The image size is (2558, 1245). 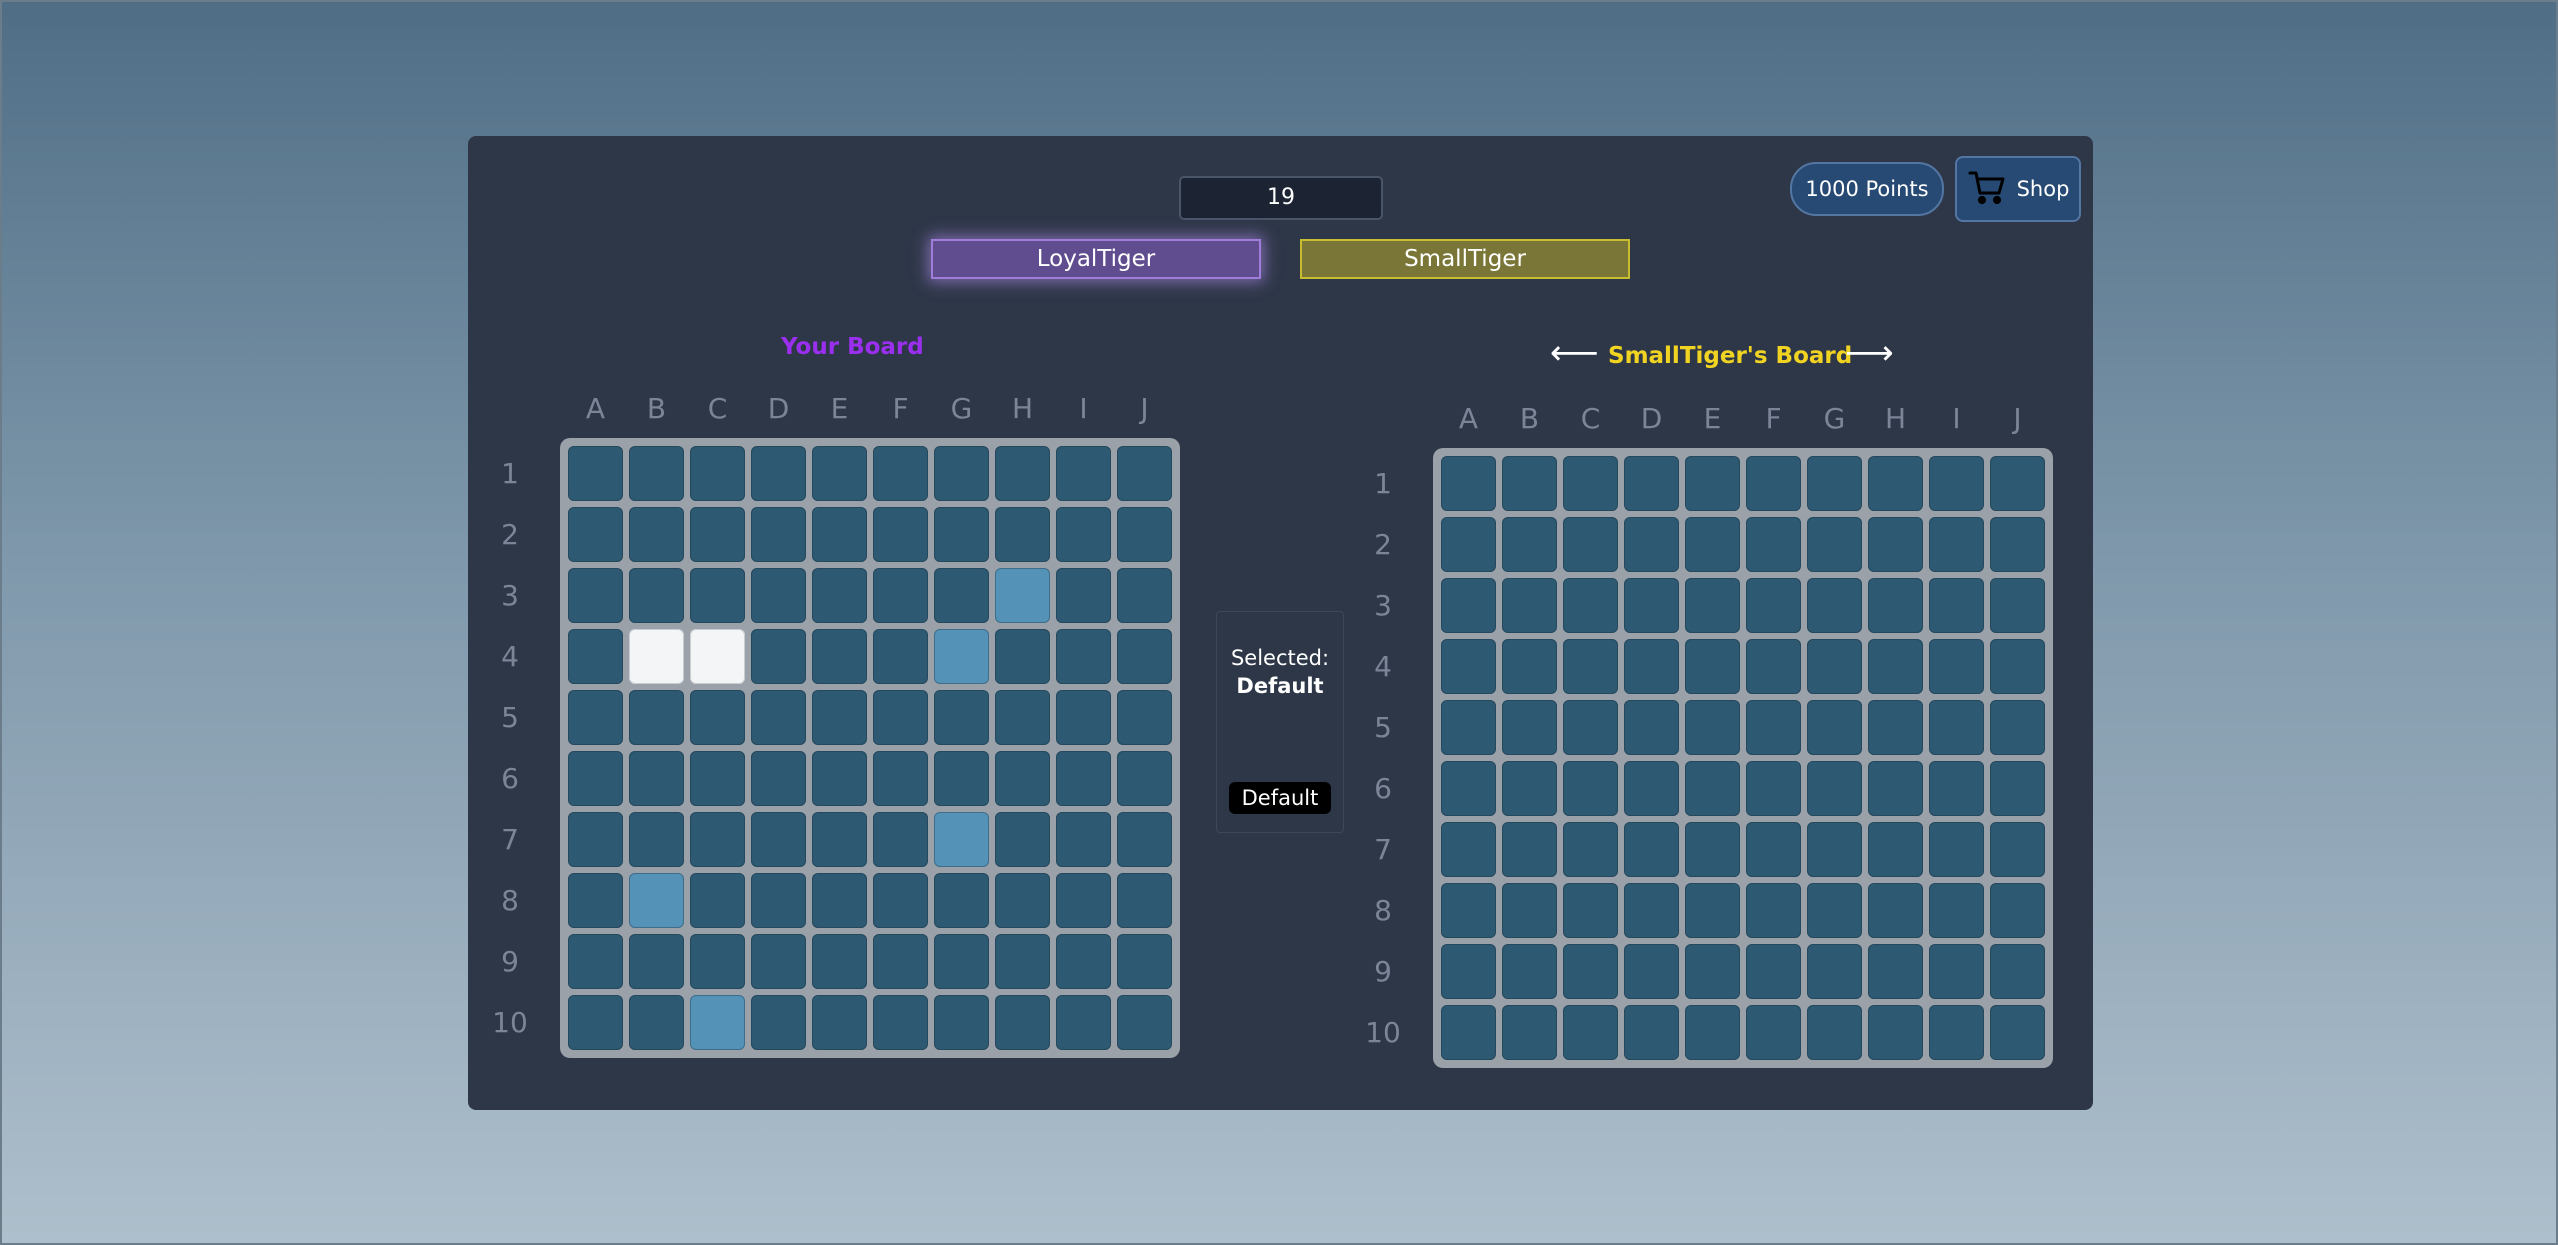 What do you see at coordinates (1468, 544) in the screenshot?
I see `opponent-board-cell-a2` at bounding box center [1468, 544].